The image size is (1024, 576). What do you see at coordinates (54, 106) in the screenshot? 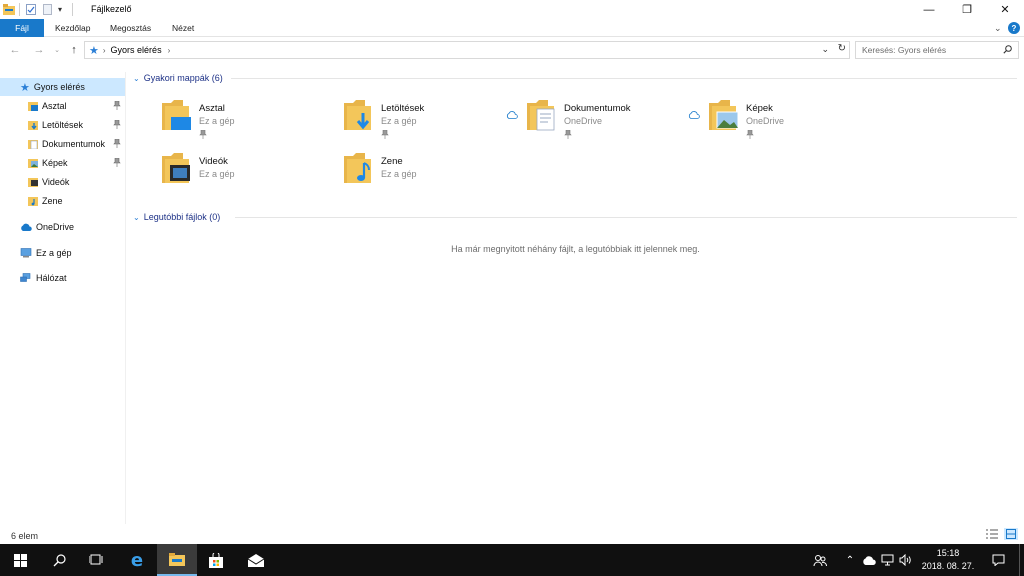
I see `sidebar-item-label: Asztal` at bounding box center [54, 106].